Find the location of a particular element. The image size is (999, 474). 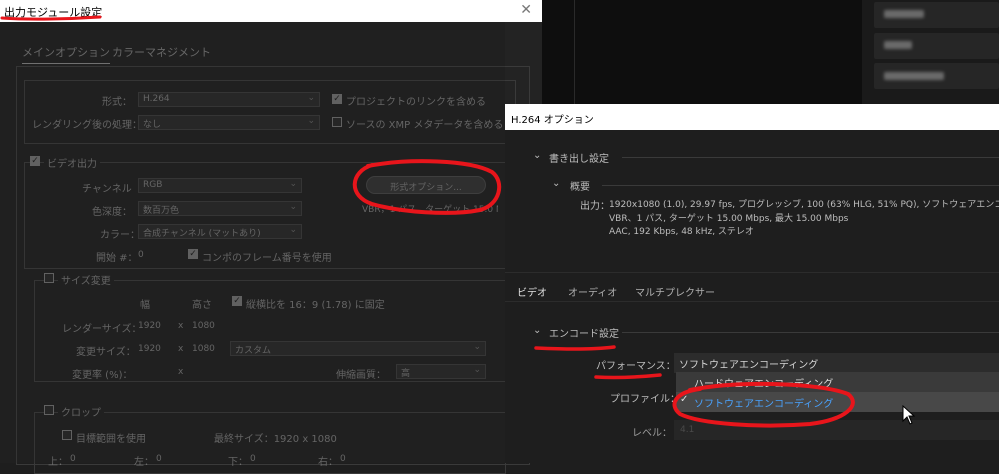

option-label: ハードウェアエンコーディング is located at coordinates (764, 384).